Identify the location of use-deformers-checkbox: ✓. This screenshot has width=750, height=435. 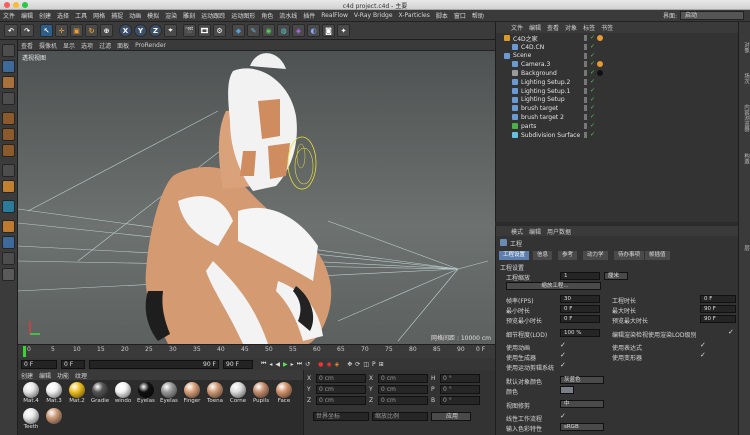
(703, 355).